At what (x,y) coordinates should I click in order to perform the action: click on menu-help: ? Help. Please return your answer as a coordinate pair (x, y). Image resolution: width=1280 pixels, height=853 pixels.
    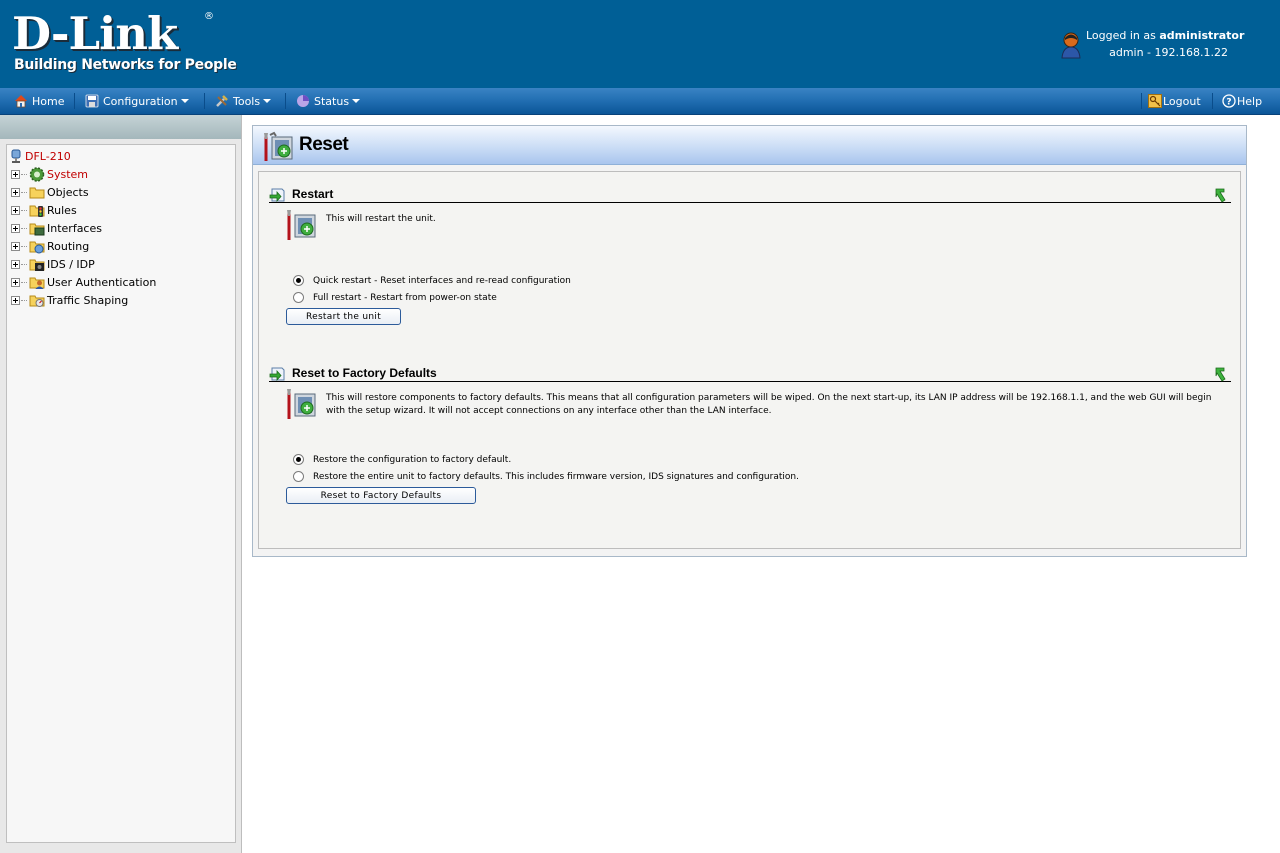
    Looking at the image, I should click on (1242, 101).